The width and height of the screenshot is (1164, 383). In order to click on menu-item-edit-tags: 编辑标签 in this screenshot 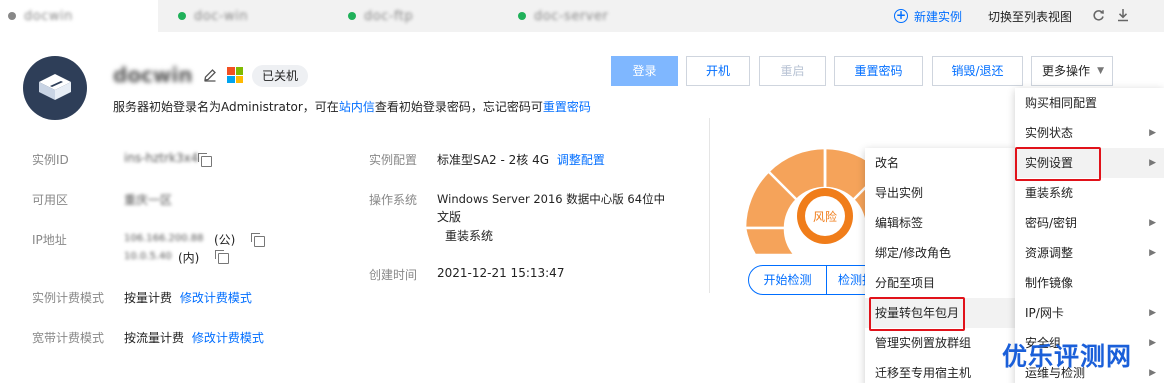, I will do `click(940, 223)`.